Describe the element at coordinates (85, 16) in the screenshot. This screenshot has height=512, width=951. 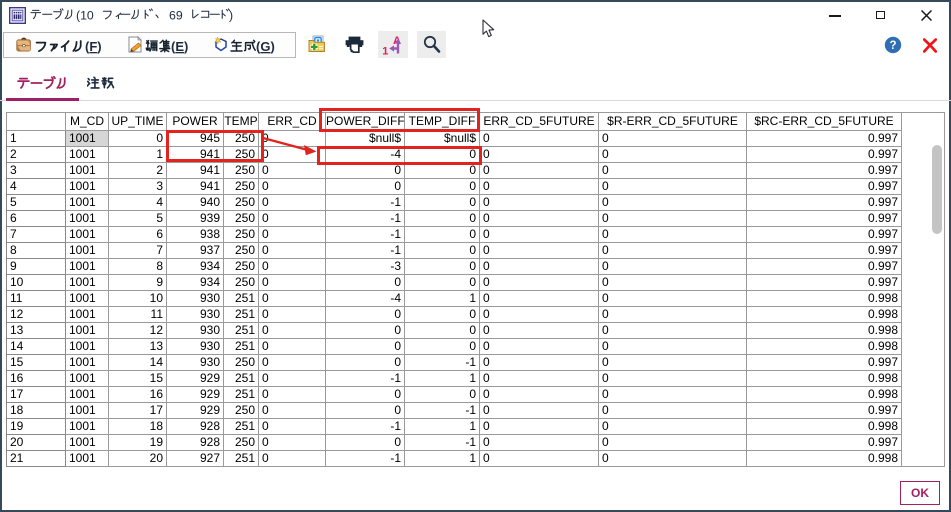
I see `svg-text: (10` at that location.